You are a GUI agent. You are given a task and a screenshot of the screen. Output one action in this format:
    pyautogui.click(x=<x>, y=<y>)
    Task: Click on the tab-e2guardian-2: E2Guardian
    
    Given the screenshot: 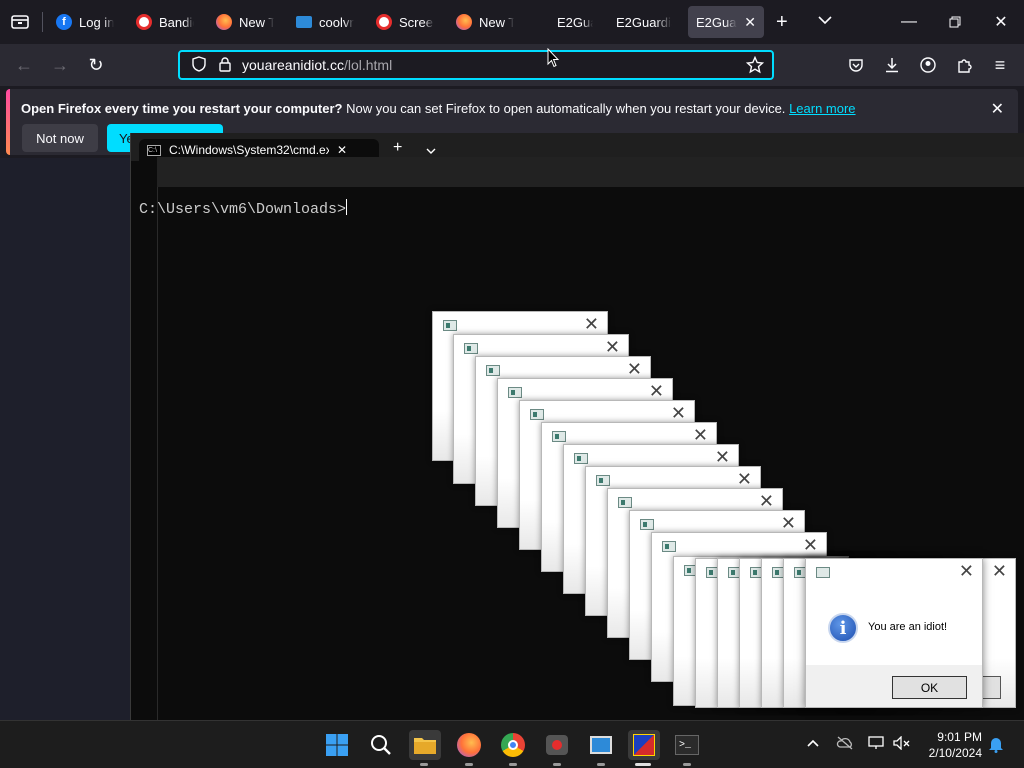 What is the action you would take?
    pyautogui.click(x=644, y=22)
    